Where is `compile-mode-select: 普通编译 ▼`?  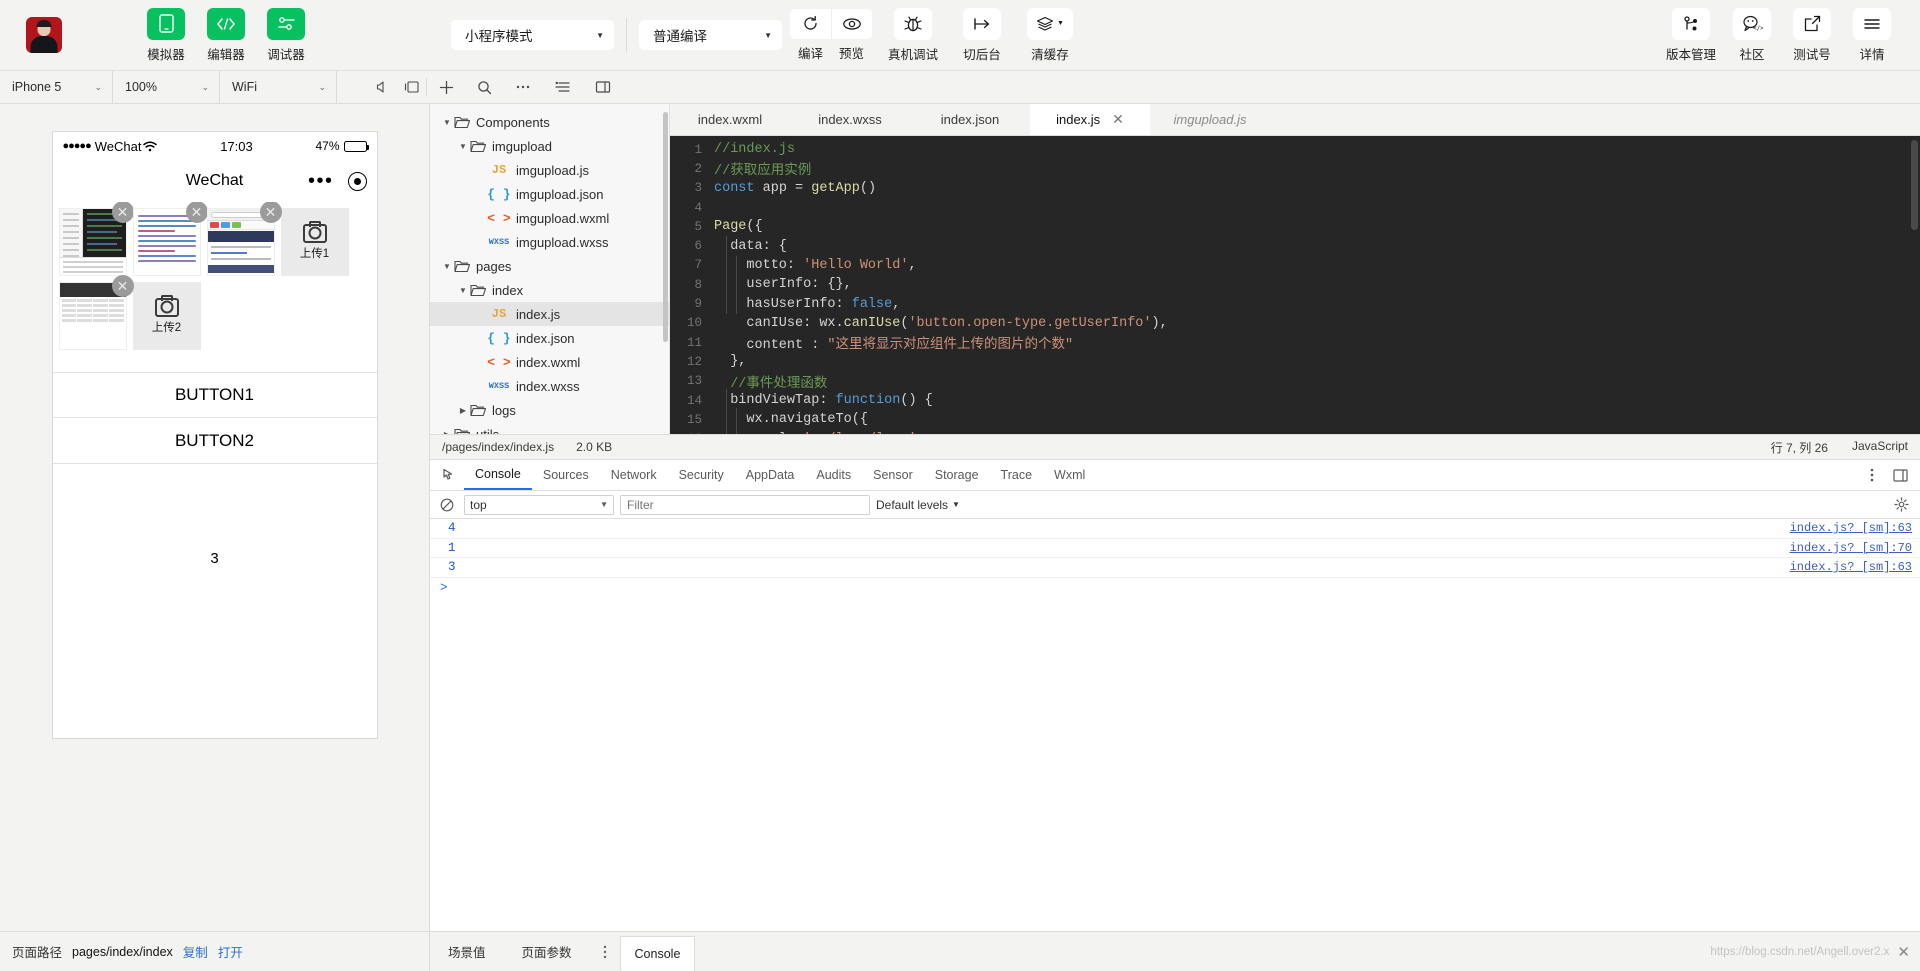 compile-mode-select: 普通编译 ▼ is located at coordinates (710, 35).